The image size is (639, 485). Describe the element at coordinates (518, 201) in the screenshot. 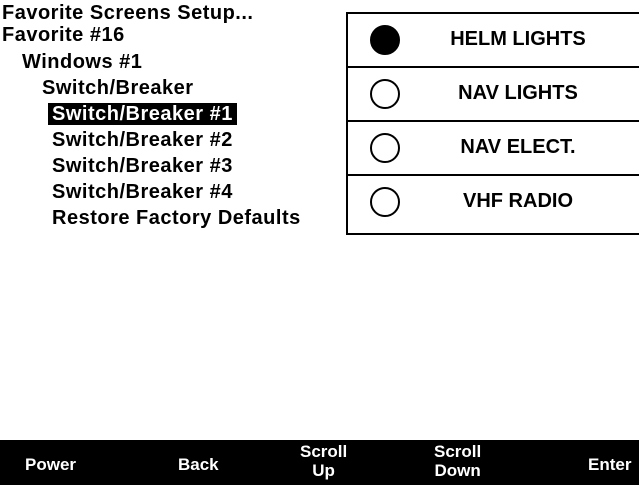

I see `switch-label: VHF RADIO` at that location.